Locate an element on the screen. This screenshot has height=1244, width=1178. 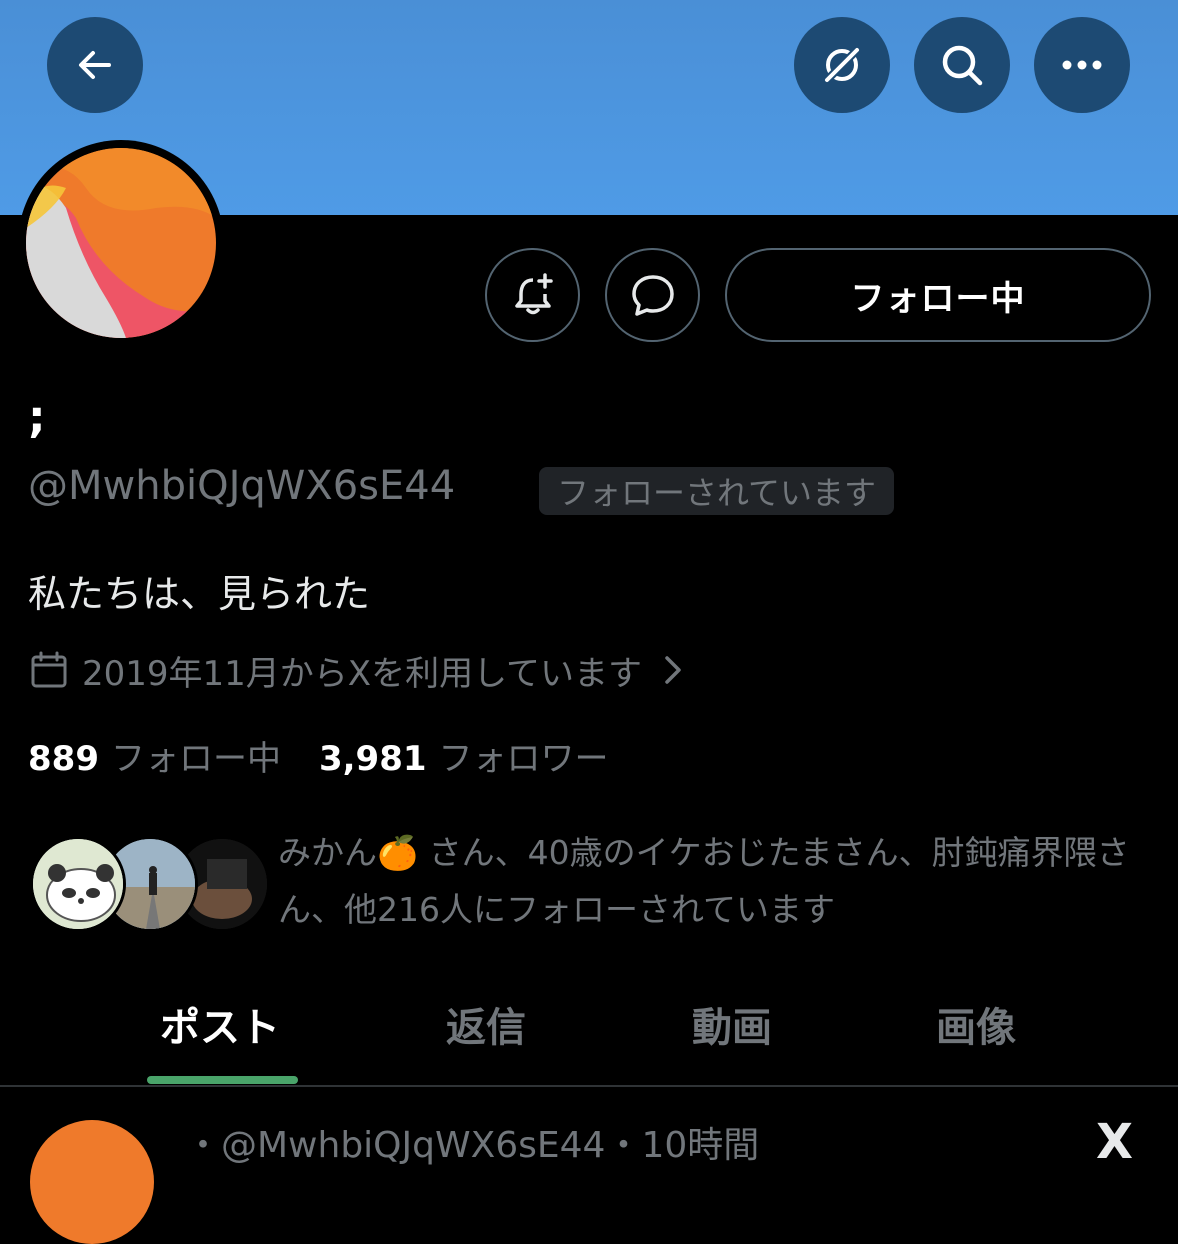
notifications-button is located at coordinates (532, 295).